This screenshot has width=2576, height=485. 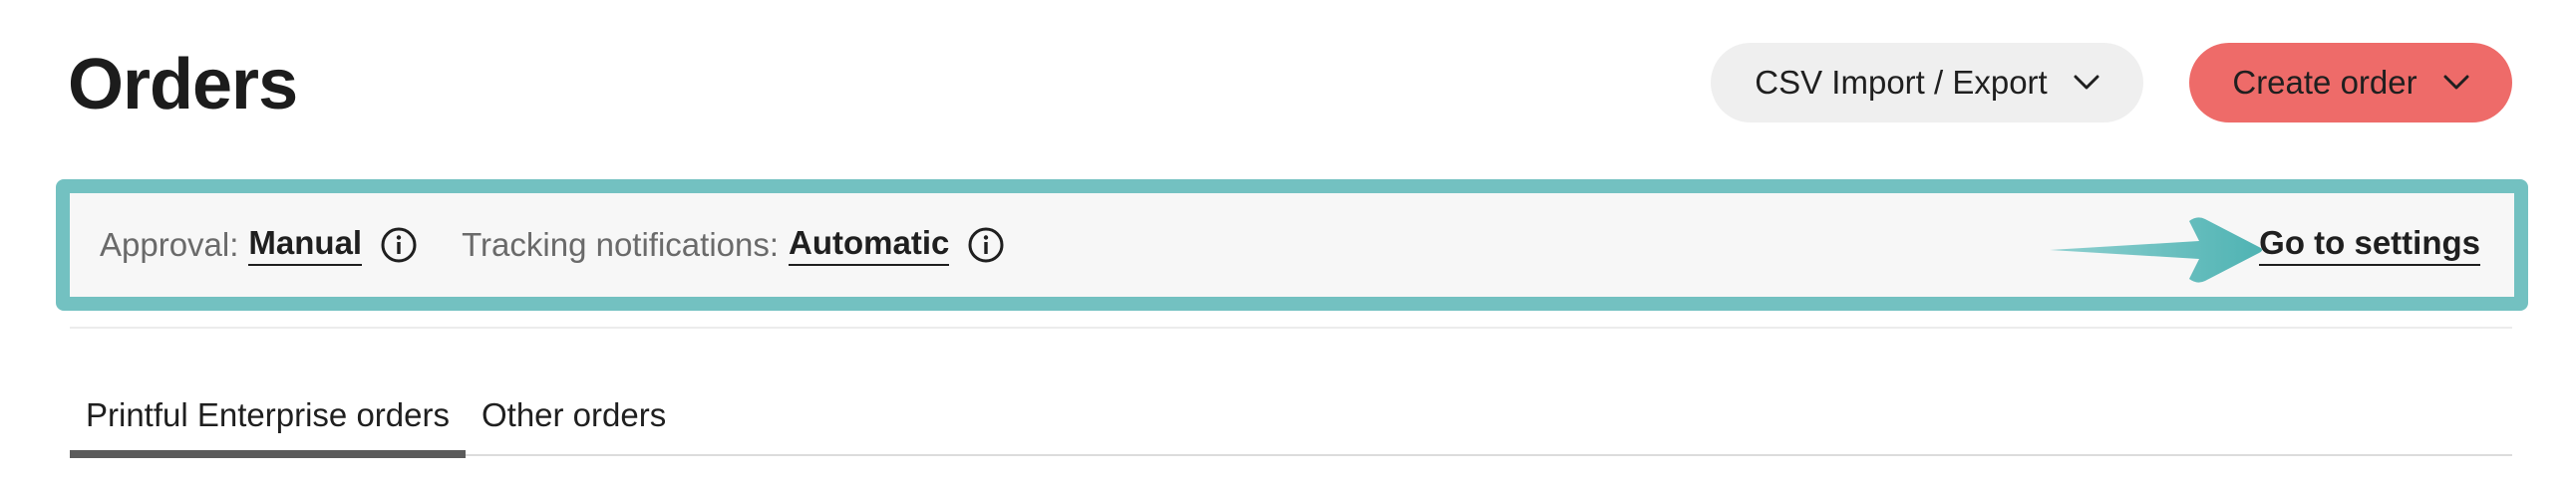 I want to click on create-order-button: Create order, so click(x=2350, y=82).